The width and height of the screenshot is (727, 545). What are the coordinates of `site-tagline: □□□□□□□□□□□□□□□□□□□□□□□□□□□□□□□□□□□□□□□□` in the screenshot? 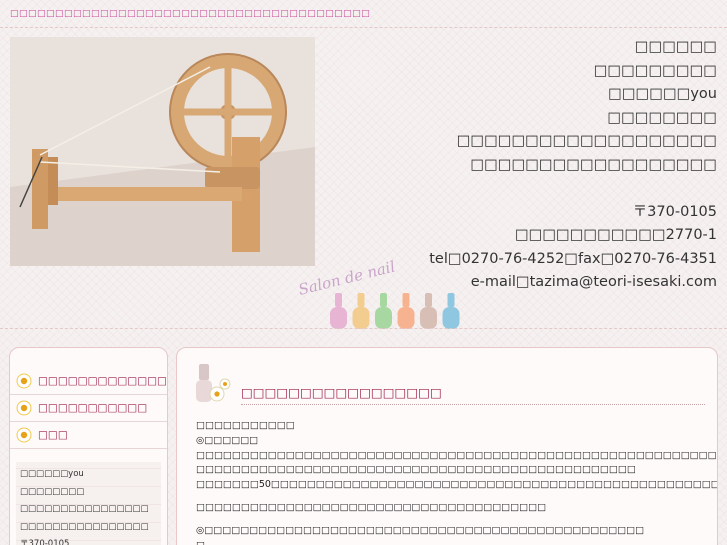 It's located at (190, 14).